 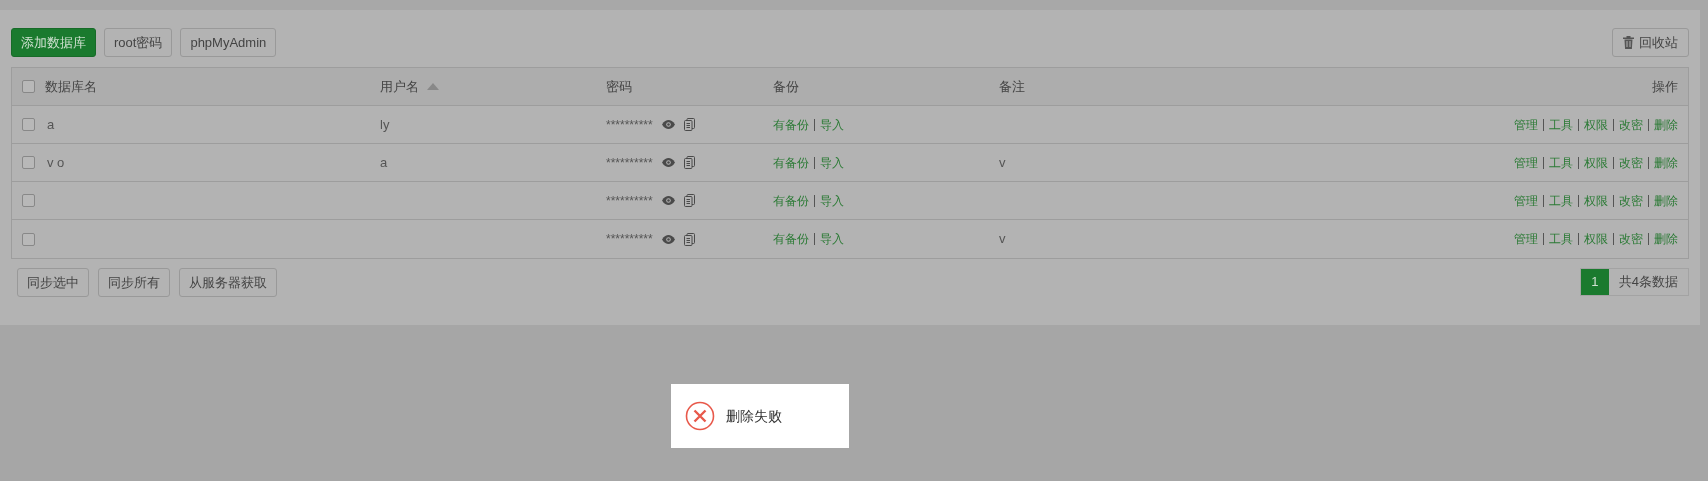 What do you see at coordinates (228, 282) in the screenshot?
I see `sync-button: 从服务器获取` at bounding box center [228, 282].